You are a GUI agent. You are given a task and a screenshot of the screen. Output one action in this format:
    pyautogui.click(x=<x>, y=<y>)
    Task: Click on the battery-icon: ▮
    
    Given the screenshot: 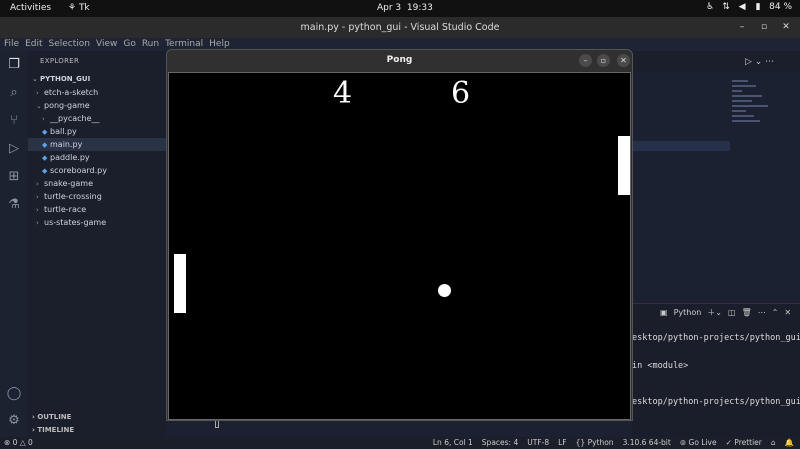 What is the action you would take?
    pyautogui.click(x=758, y=7)
    